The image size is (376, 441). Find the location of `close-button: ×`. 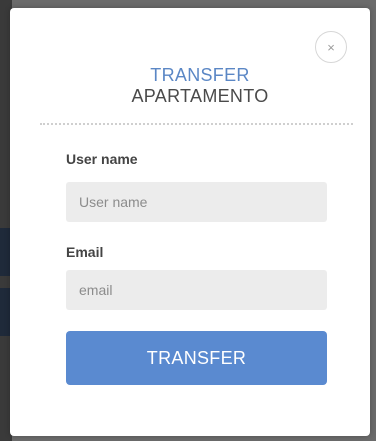

close-button: × is located at coordinates (331, 47).